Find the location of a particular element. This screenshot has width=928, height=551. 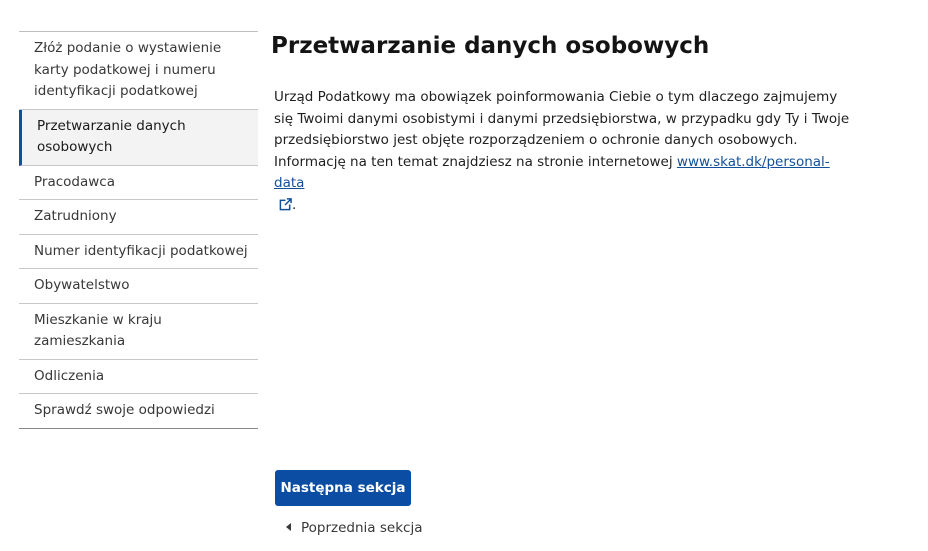

sidebar-item-citizenship: Obywatelstwo is located at coordinates (138, 286).